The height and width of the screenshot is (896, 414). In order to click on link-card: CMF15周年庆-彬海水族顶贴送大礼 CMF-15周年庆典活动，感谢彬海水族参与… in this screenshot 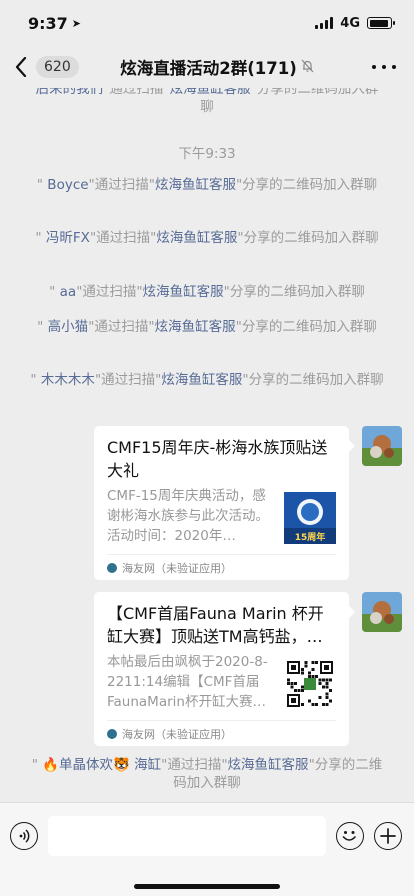, I will do `click(224, 503)`.